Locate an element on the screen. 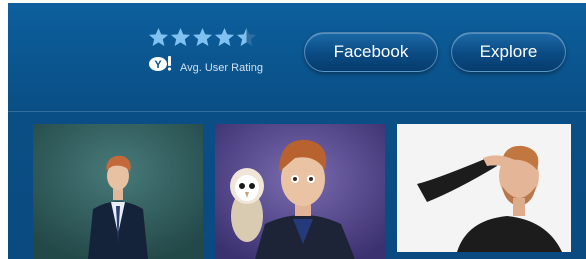 The width and height of the screenshot is (586, 259). star-half-icon is located at coordinates (246, 37).